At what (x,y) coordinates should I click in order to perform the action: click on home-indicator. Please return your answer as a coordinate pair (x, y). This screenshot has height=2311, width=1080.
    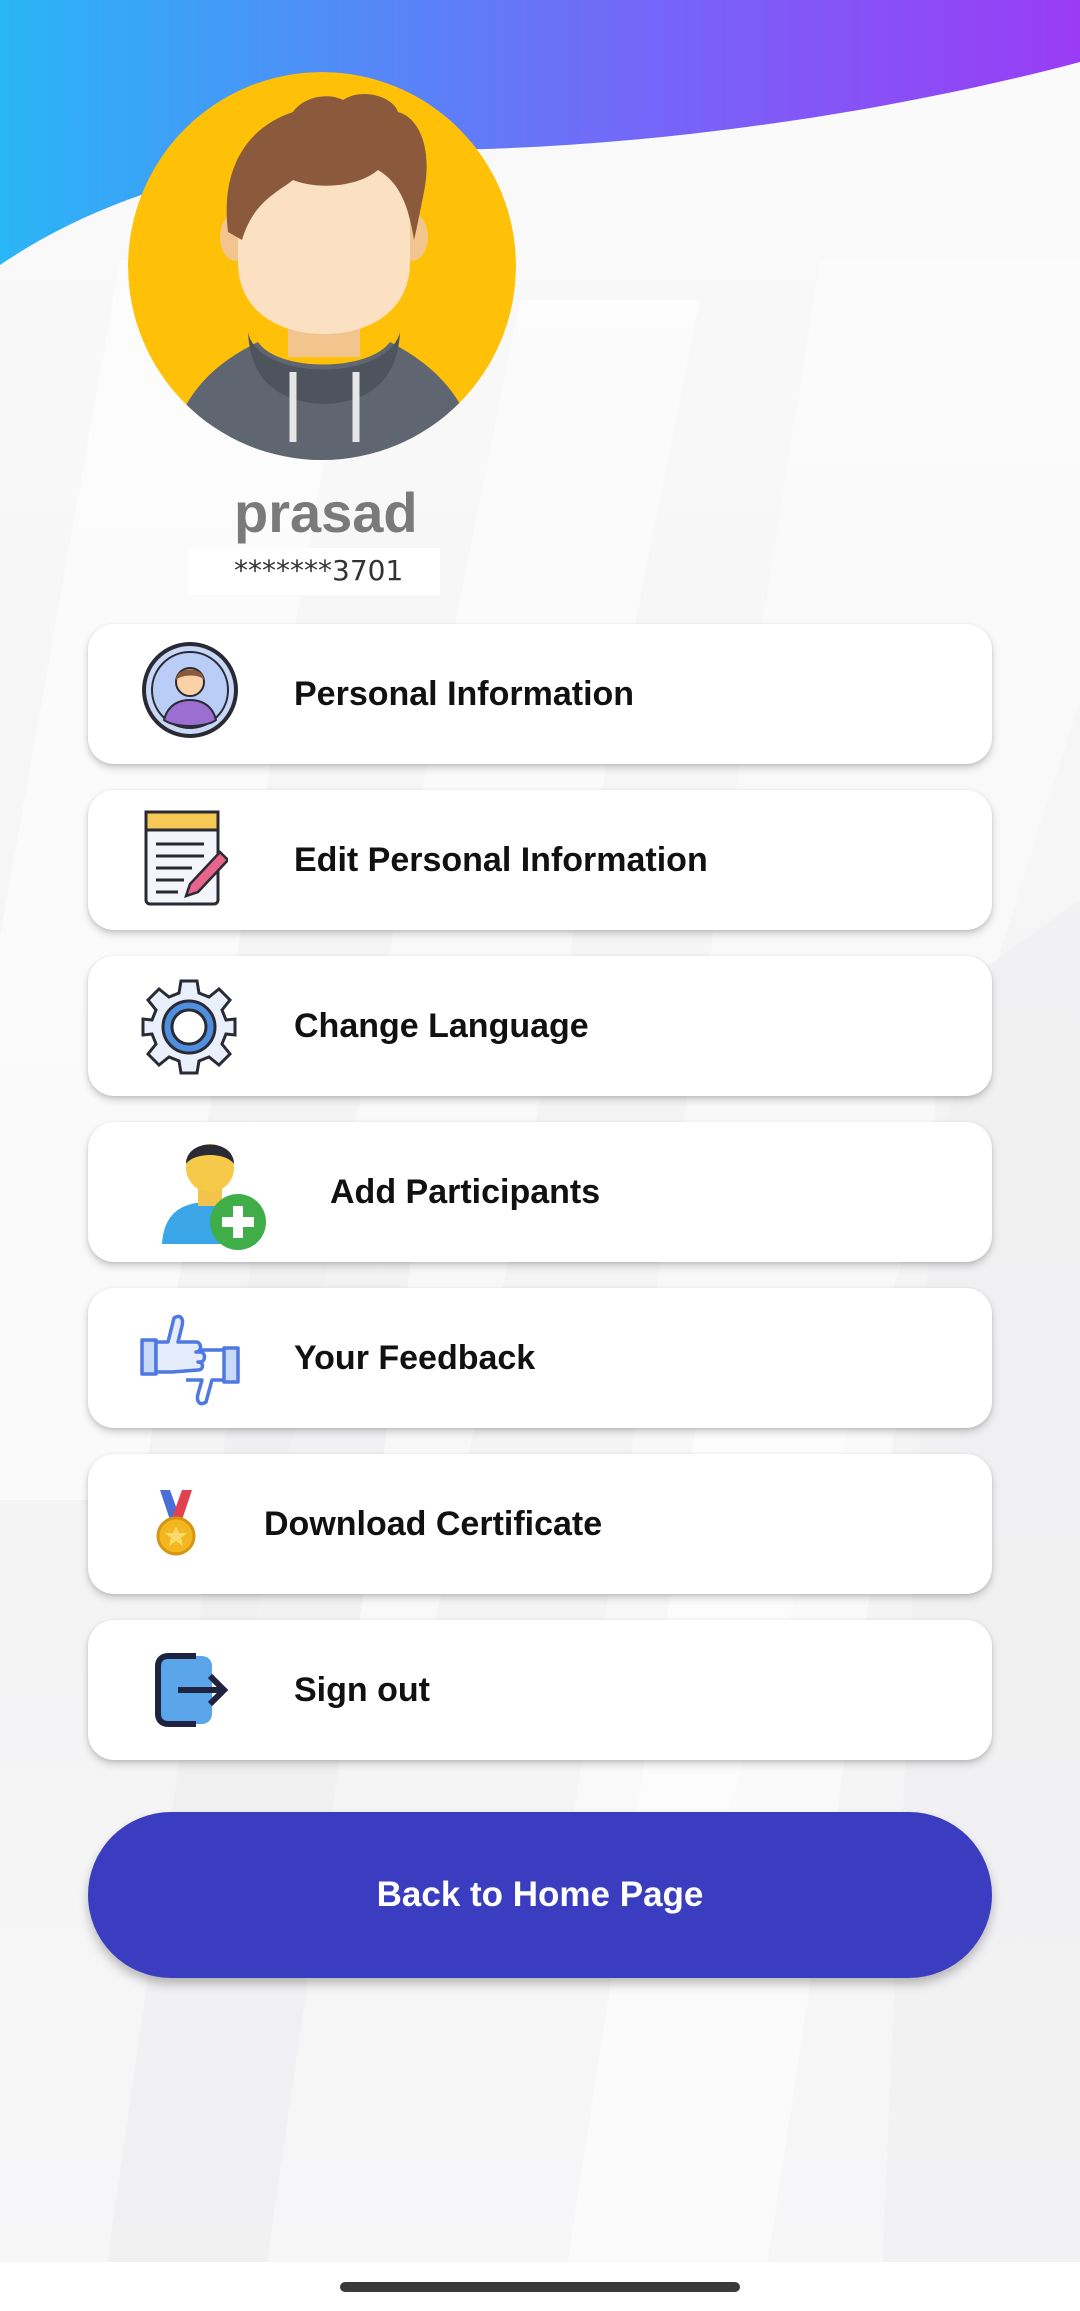
    Looking at the image, I should click on (540, 2287).